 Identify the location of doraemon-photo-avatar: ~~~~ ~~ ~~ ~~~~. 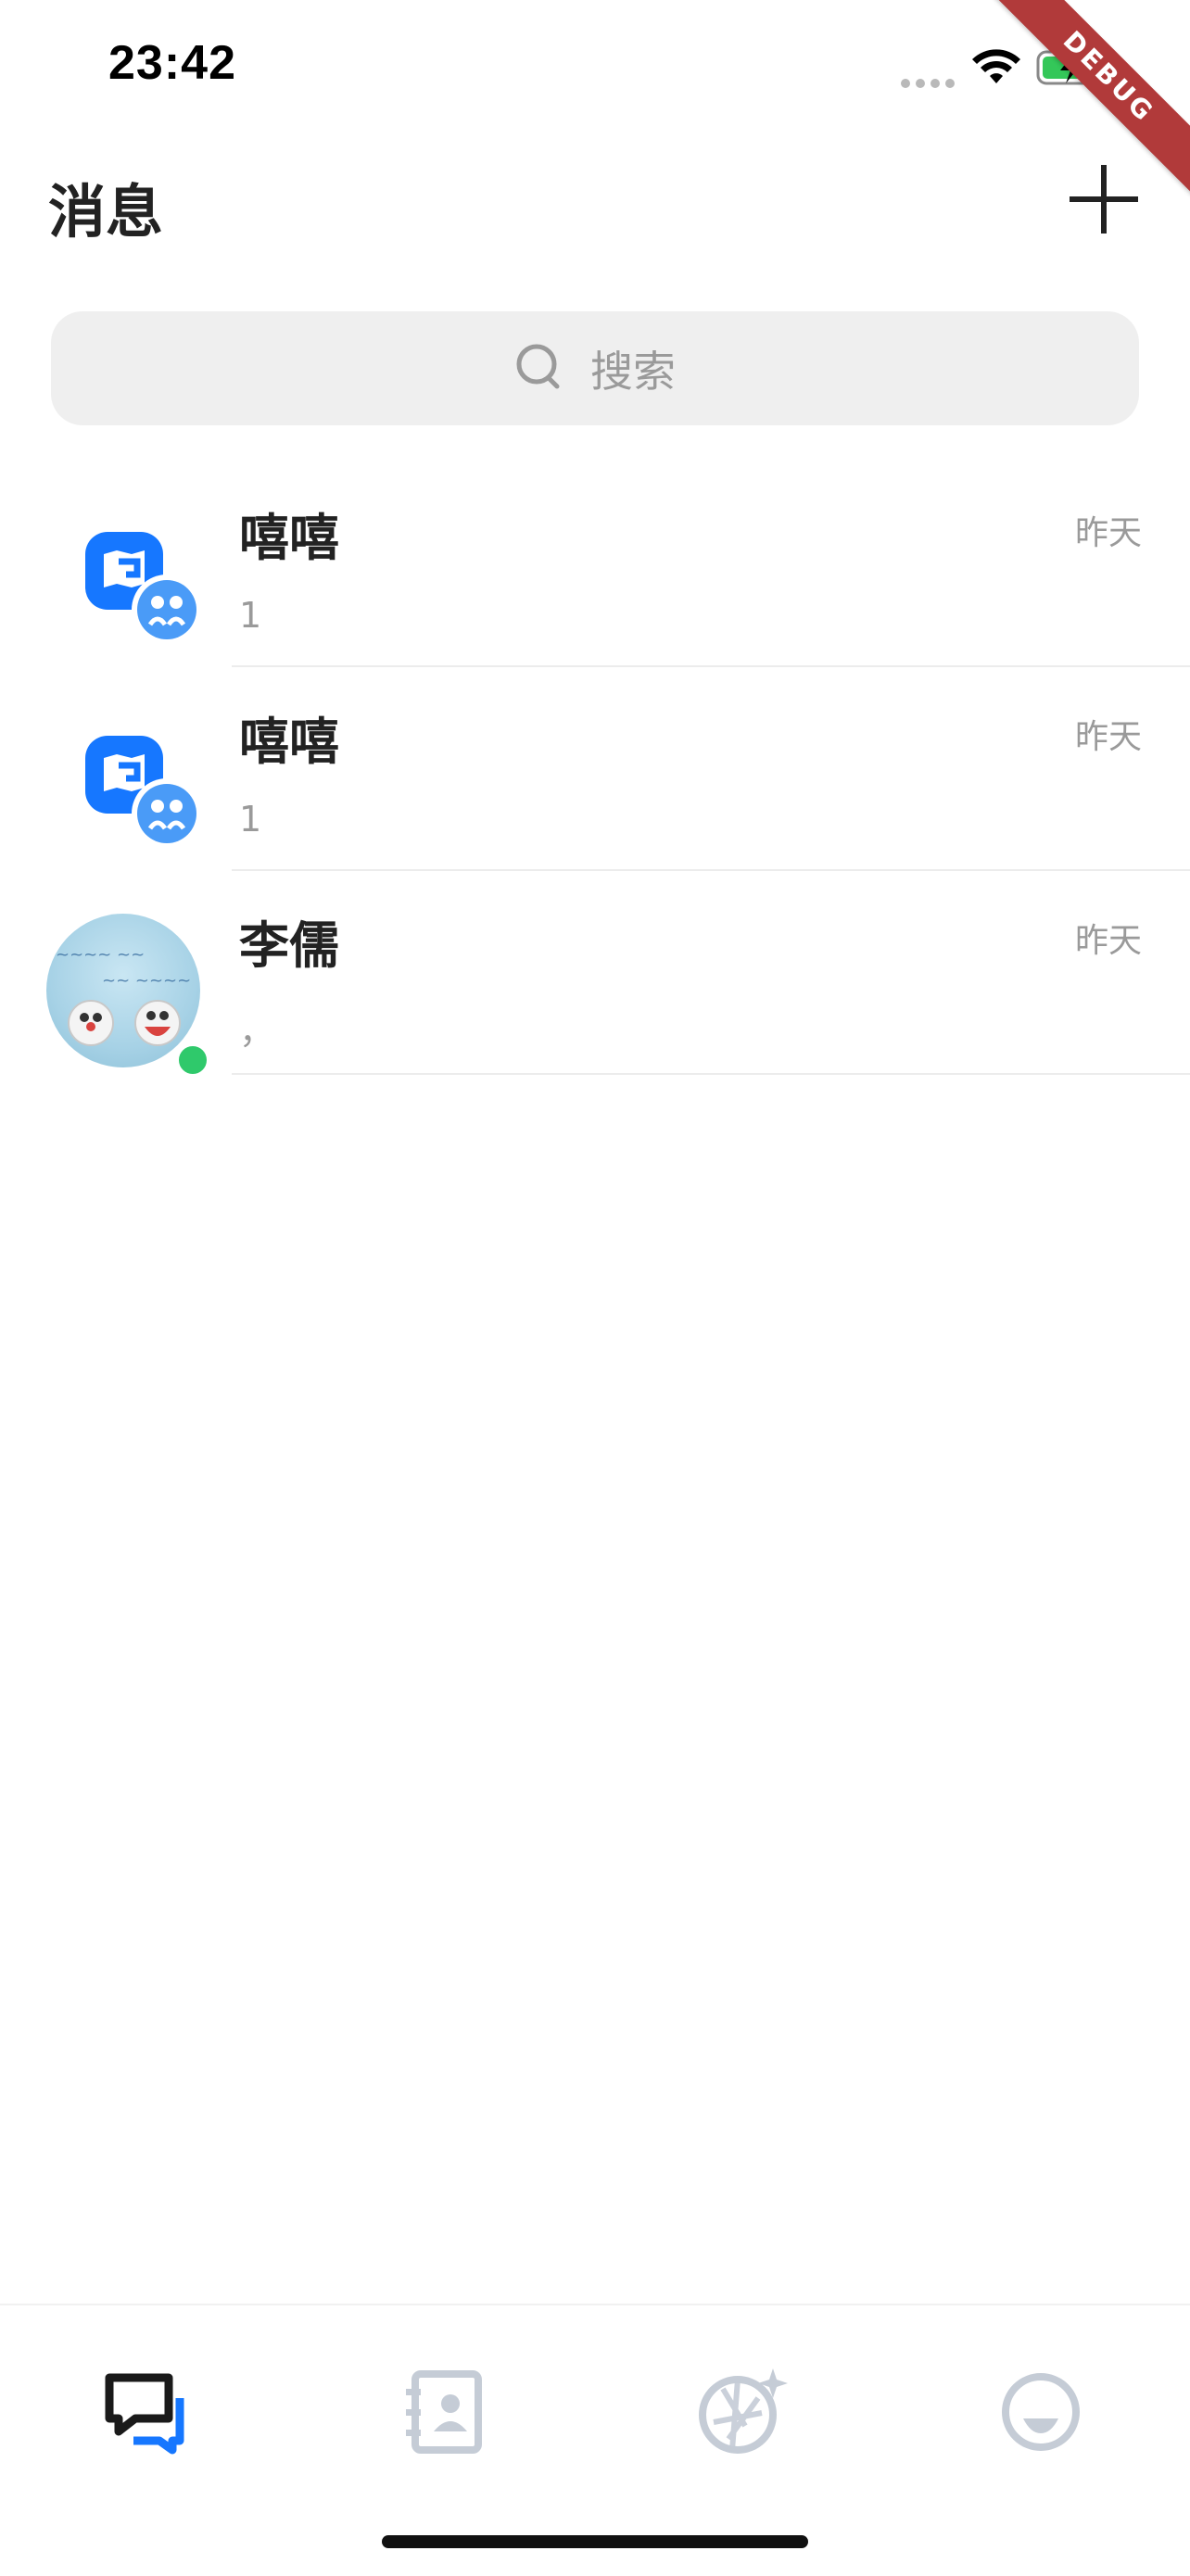
(128, 997).